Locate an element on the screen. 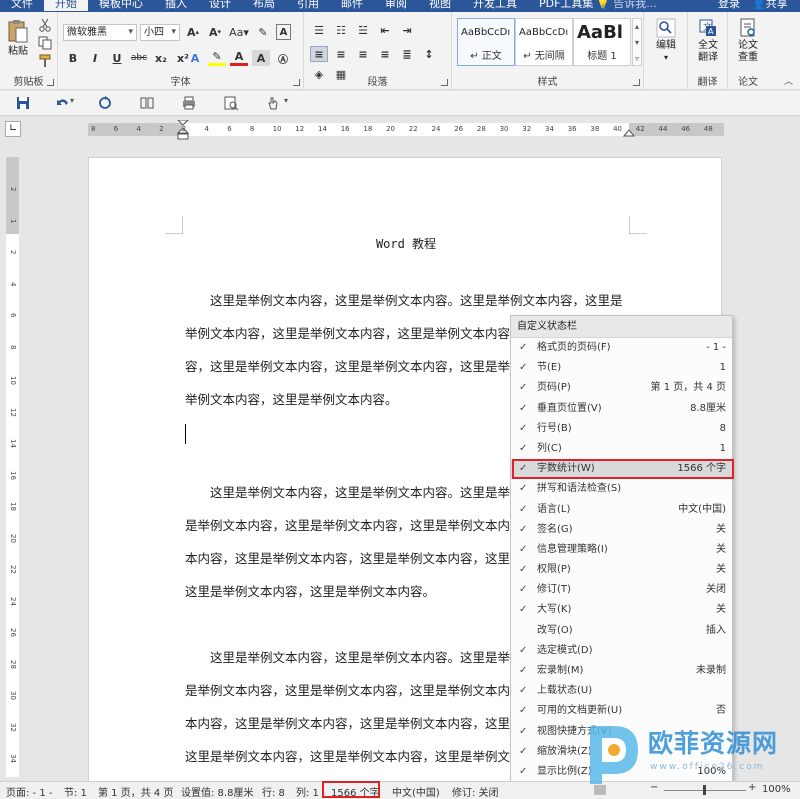  clipboard-launcher is located at coordinates (50, 82).